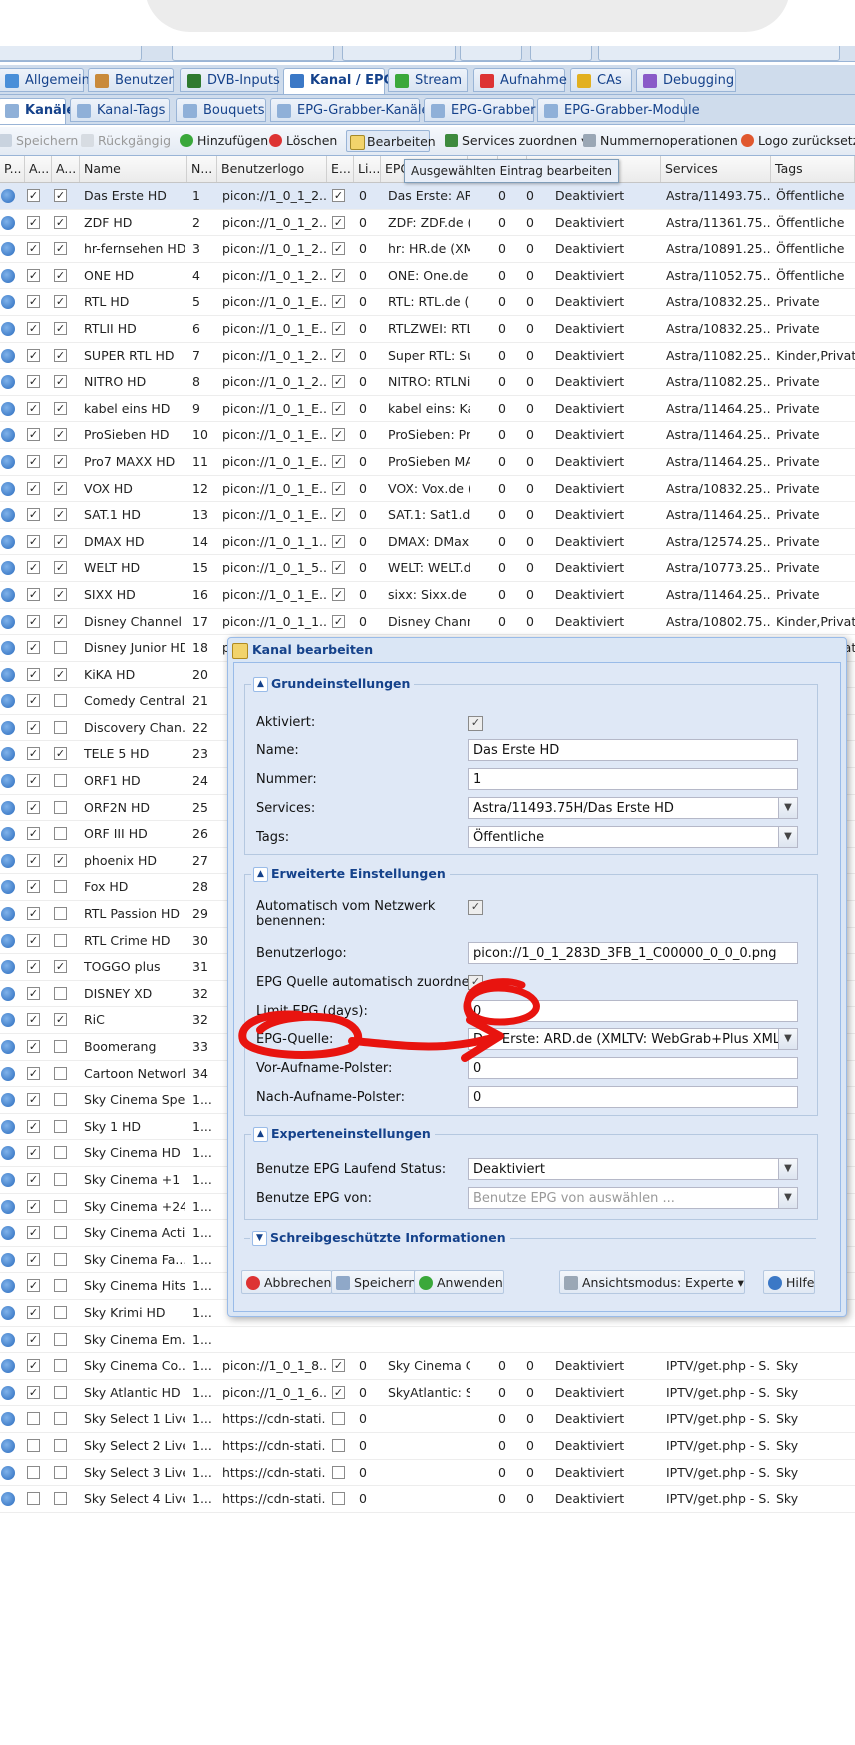  I want to click on annotation-circle-limit-epg, so click(501, 1002).